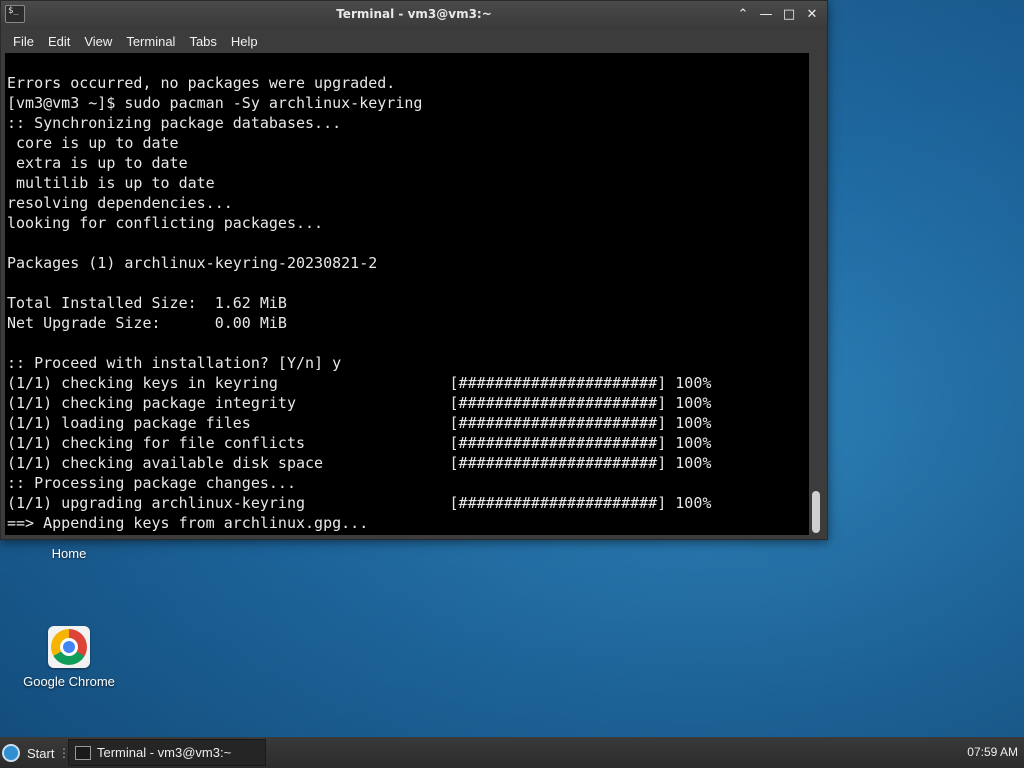 Image resolution: width=1024 pixels, height=768 pixels. What do you see at coordinates (41, 753) in the screenshot?
I see `start-label: Start` at bounding box center [41, 753].